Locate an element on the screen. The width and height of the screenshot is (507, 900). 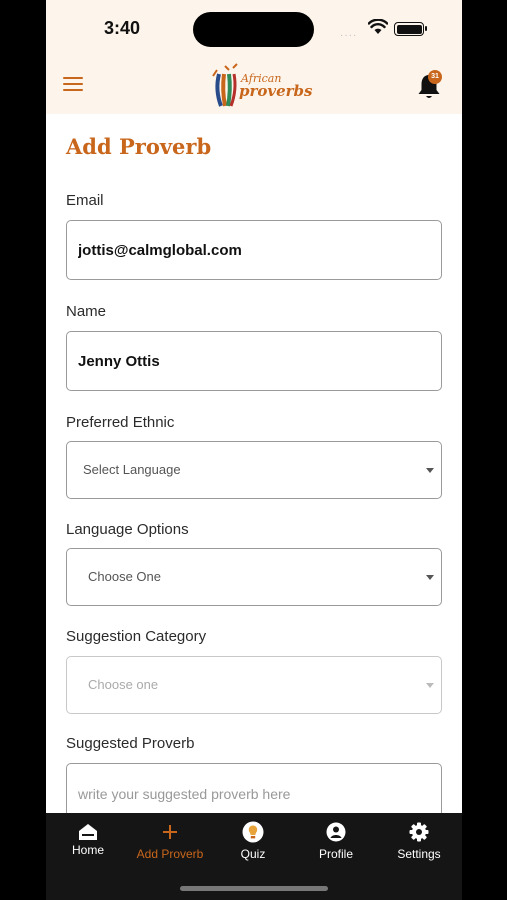
page-title: Add Proverb is located at coordinates (139, 146).